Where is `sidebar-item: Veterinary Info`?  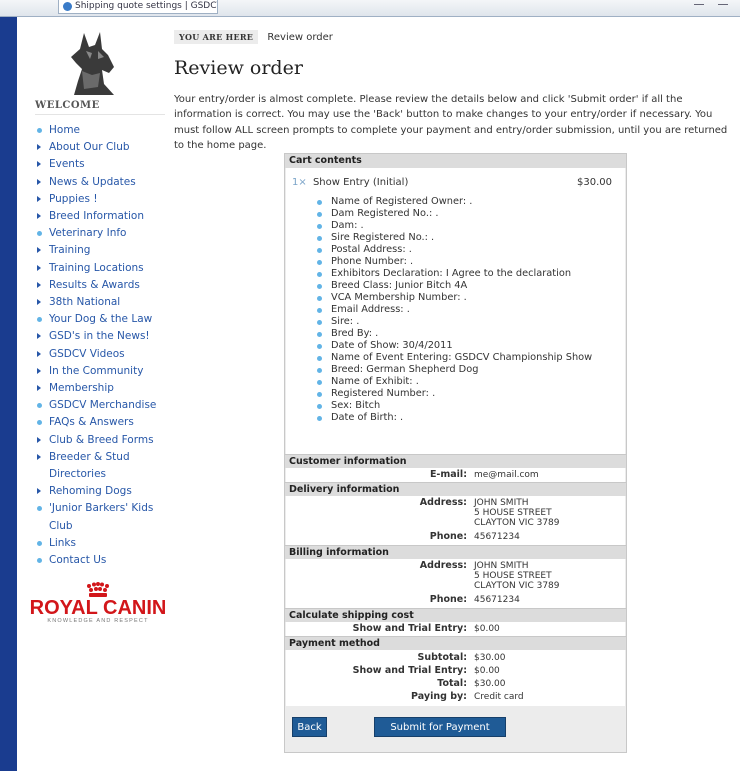 sidebar-item: Veterinary Info is located at coordinates (107, 233).